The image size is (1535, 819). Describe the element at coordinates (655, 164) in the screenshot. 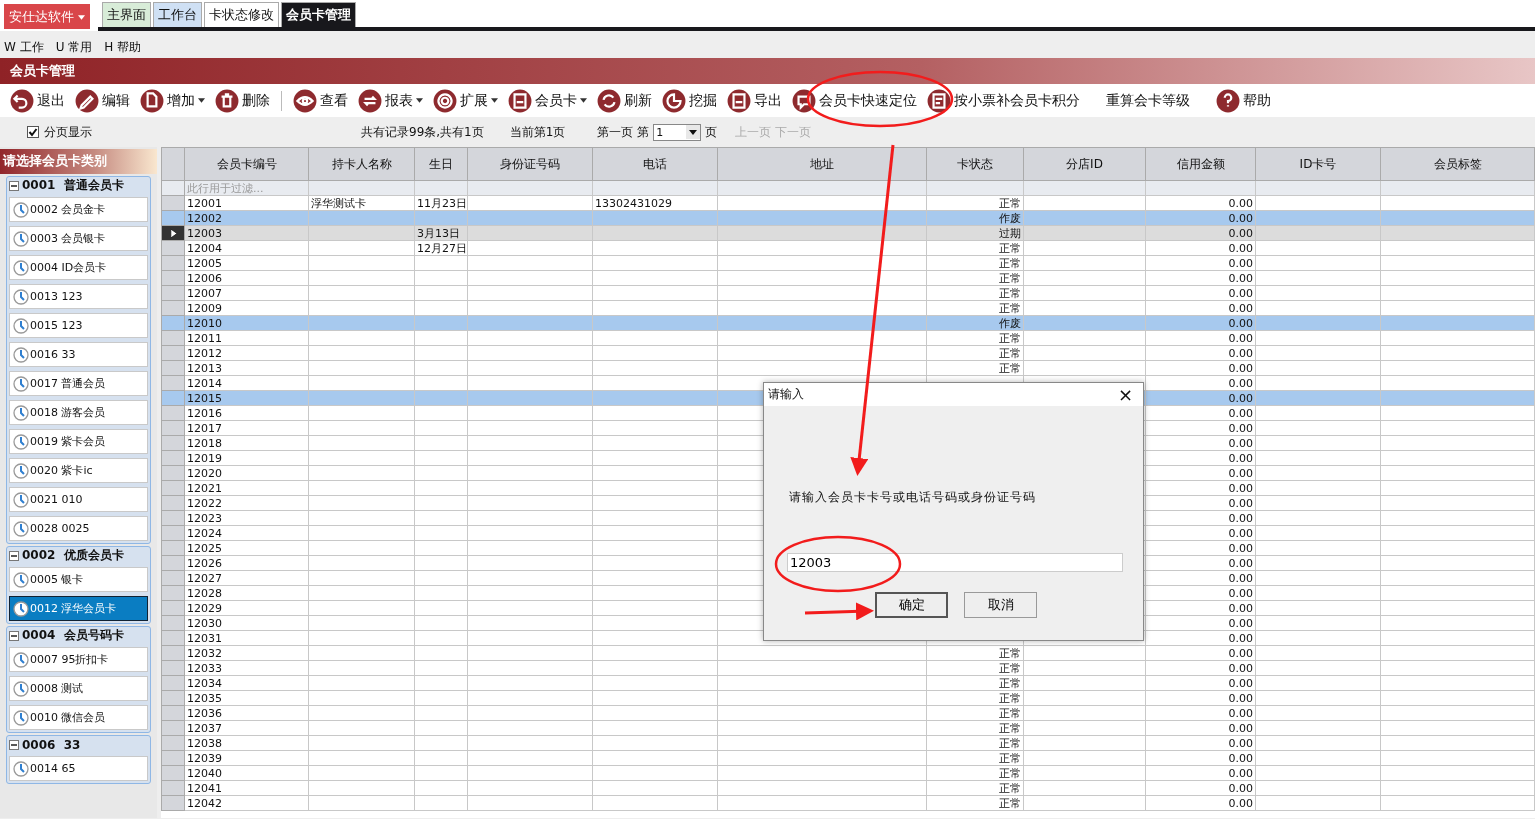

I see `column-header: 电话` at that location.